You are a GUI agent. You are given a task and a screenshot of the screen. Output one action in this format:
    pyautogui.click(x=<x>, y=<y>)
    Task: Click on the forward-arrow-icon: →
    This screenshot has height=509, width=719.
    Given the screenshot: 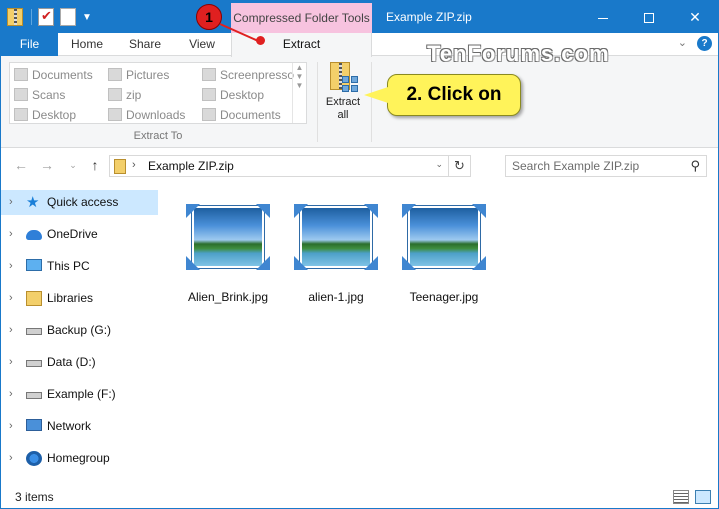 What is the action you would take?
    pyautogui.click(x=47, y=165)
    